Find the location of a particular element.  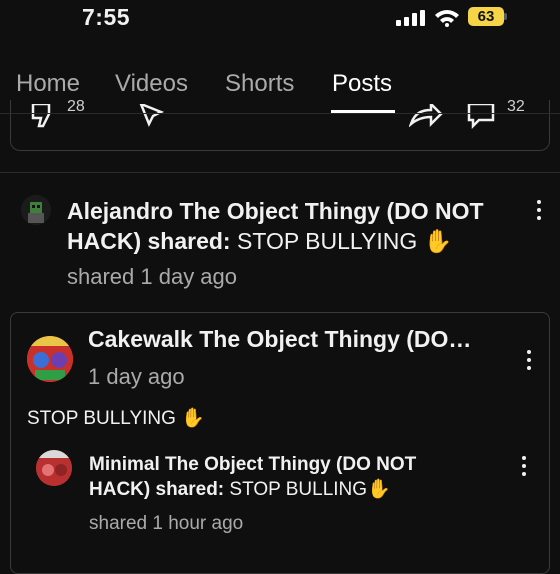

nested-post-title: STOP BULLING✋ is located at coordinates (310, 489).